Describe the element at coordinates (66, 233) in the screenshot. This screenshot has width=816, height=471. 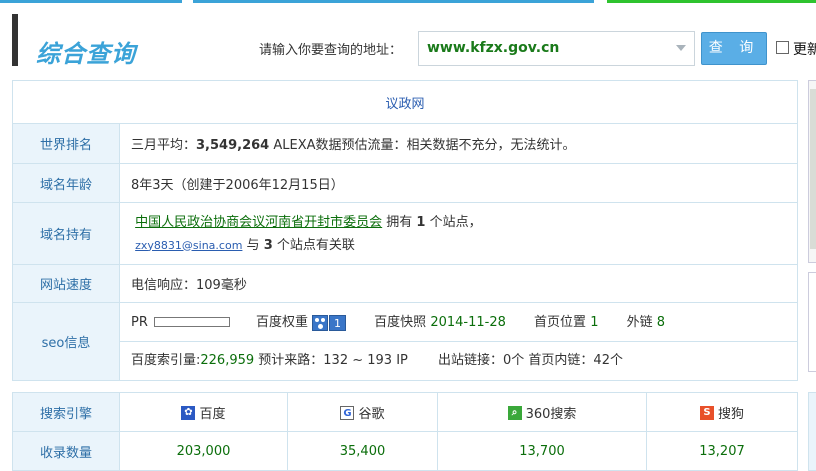
I see `domain-owner-label: 域名持有` at that location.